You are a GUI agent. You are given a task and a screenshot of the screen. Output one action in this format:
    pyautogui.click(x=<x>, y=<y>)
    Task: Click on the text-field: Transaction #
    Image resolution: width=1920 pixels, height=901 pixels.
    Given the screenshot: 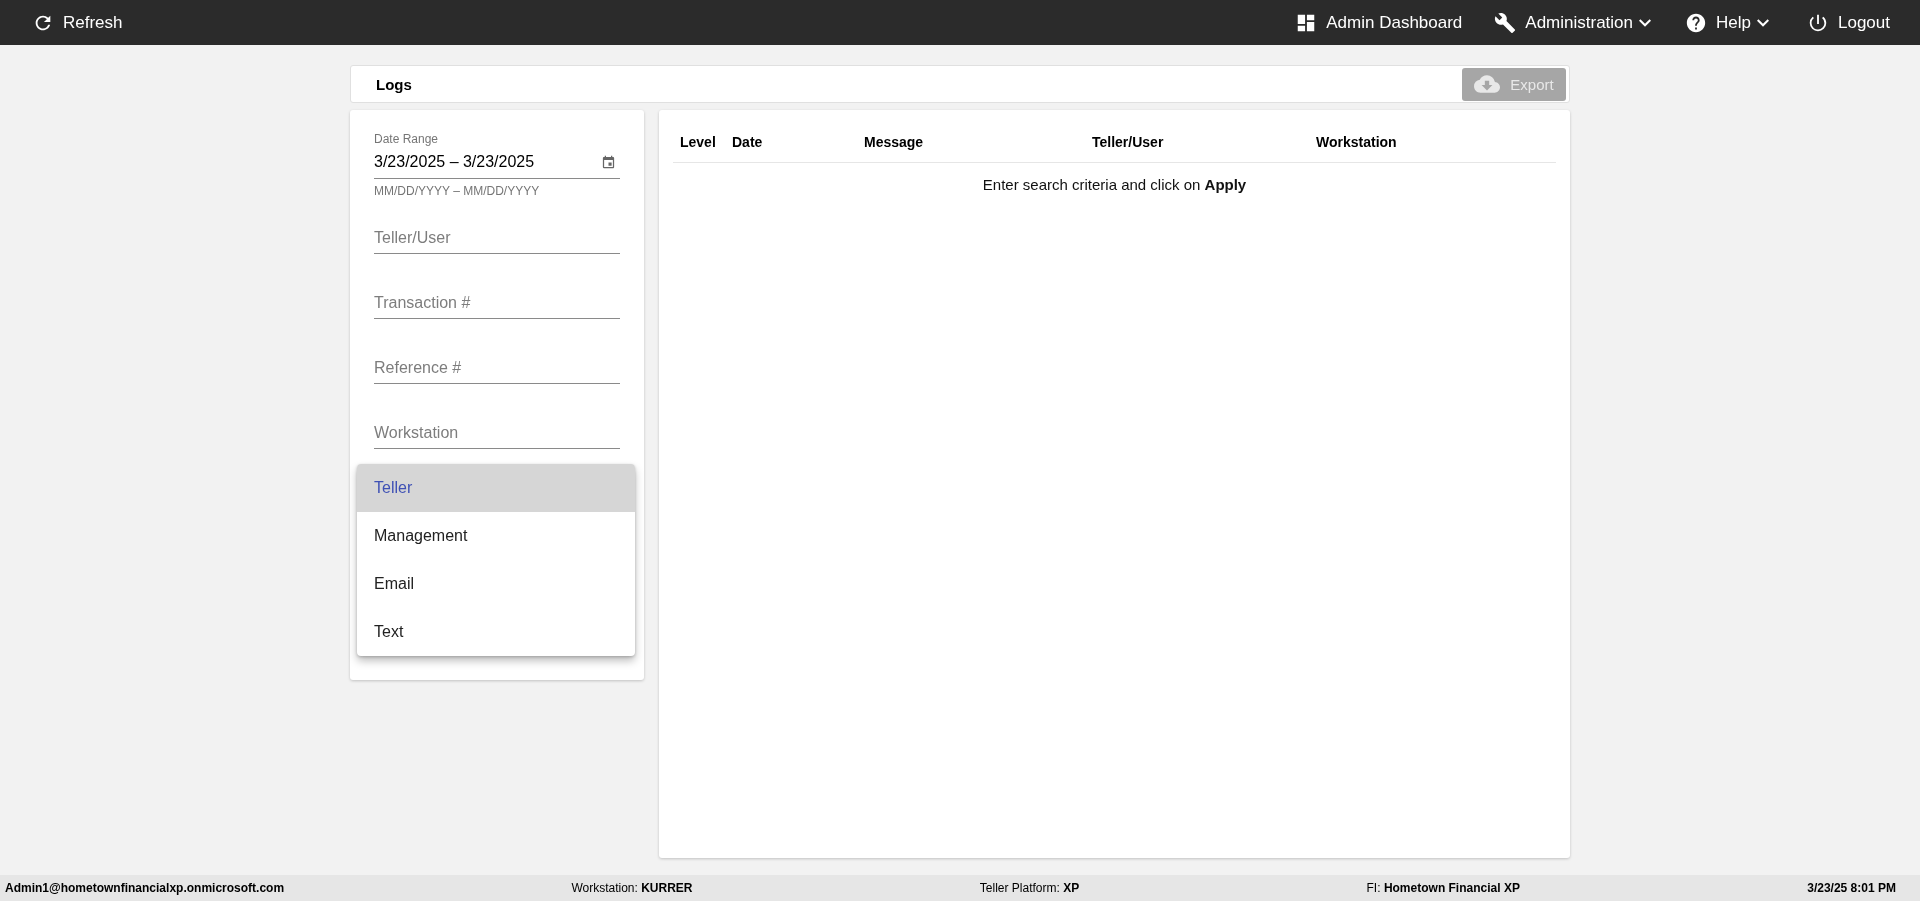 What is the action you would take?
    pyautogui.click(x=497, y=303)
    